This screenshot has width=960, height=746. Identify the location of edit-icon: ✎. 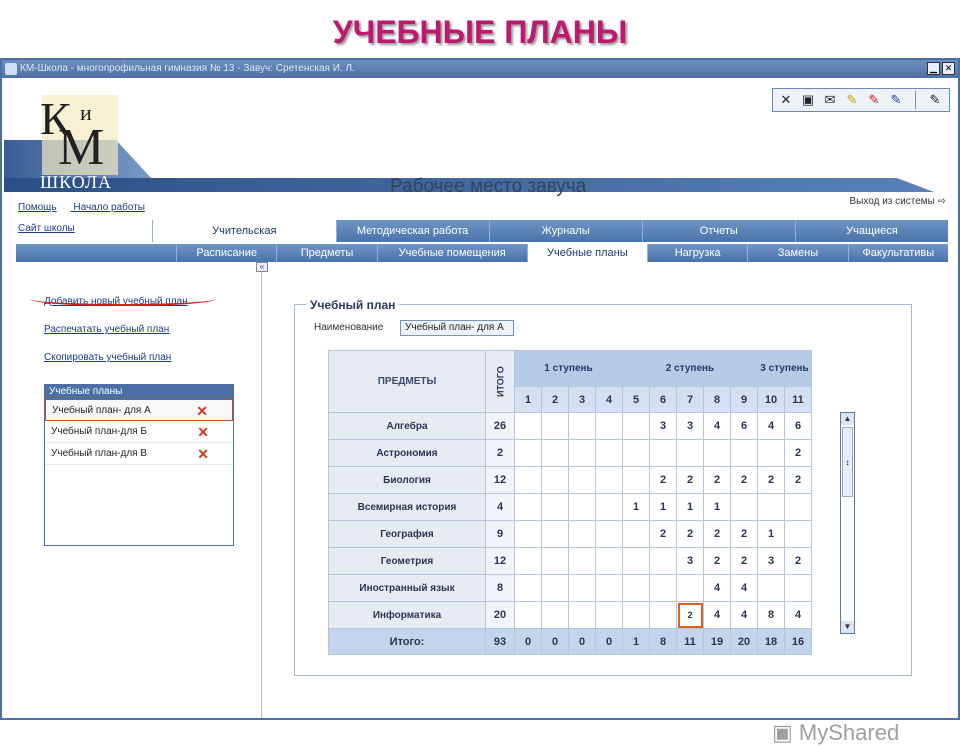
(935, 100).